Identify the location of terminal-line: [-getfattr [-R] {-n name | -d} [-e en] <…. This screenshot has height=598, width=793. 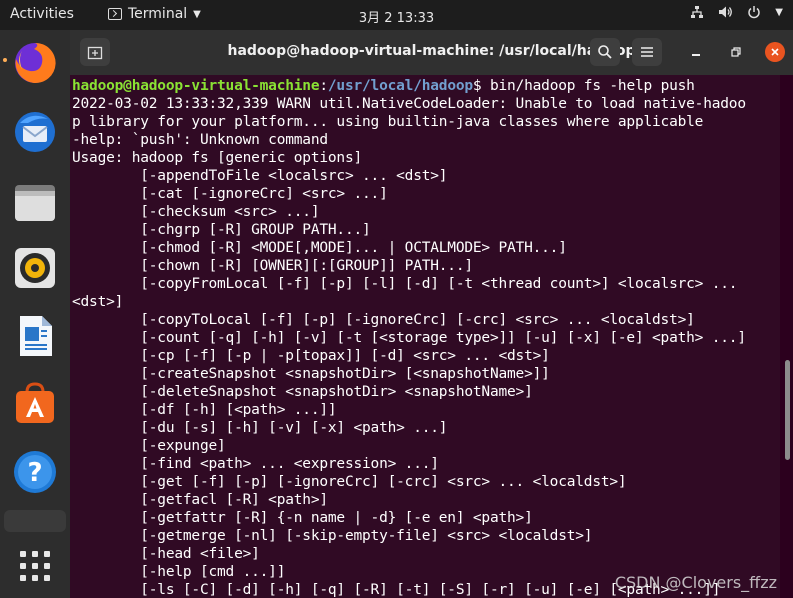
(336, 518).